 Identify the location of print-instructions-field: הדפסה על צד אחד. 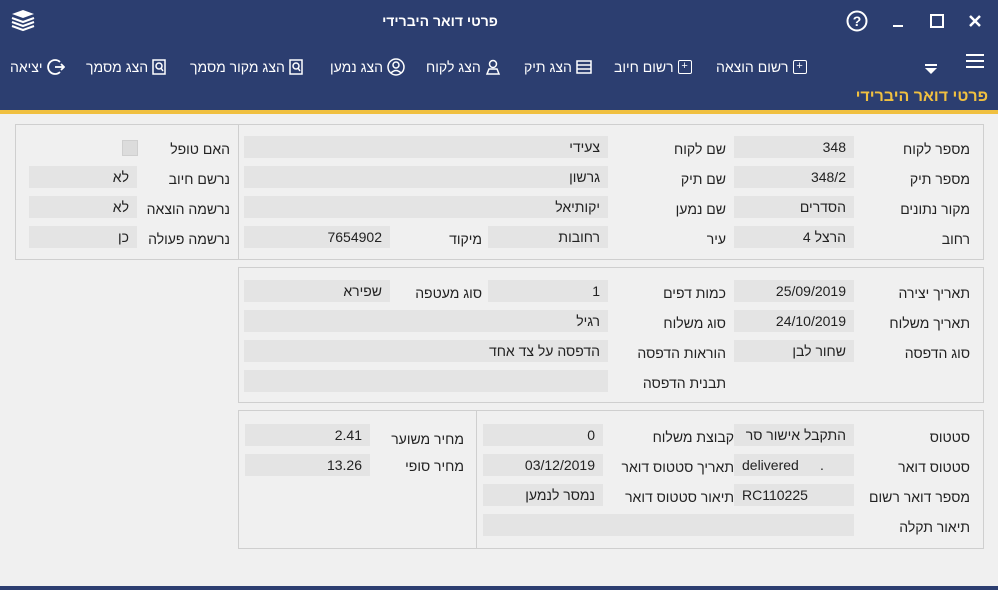
(426, 351).